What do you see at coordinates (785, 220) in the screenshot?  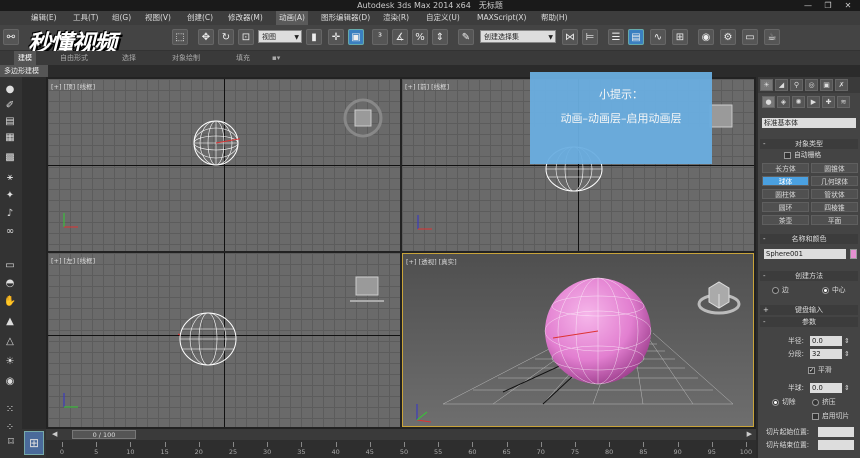 I see `teapot-button: 茶壶` at bounding box center [785, 220].